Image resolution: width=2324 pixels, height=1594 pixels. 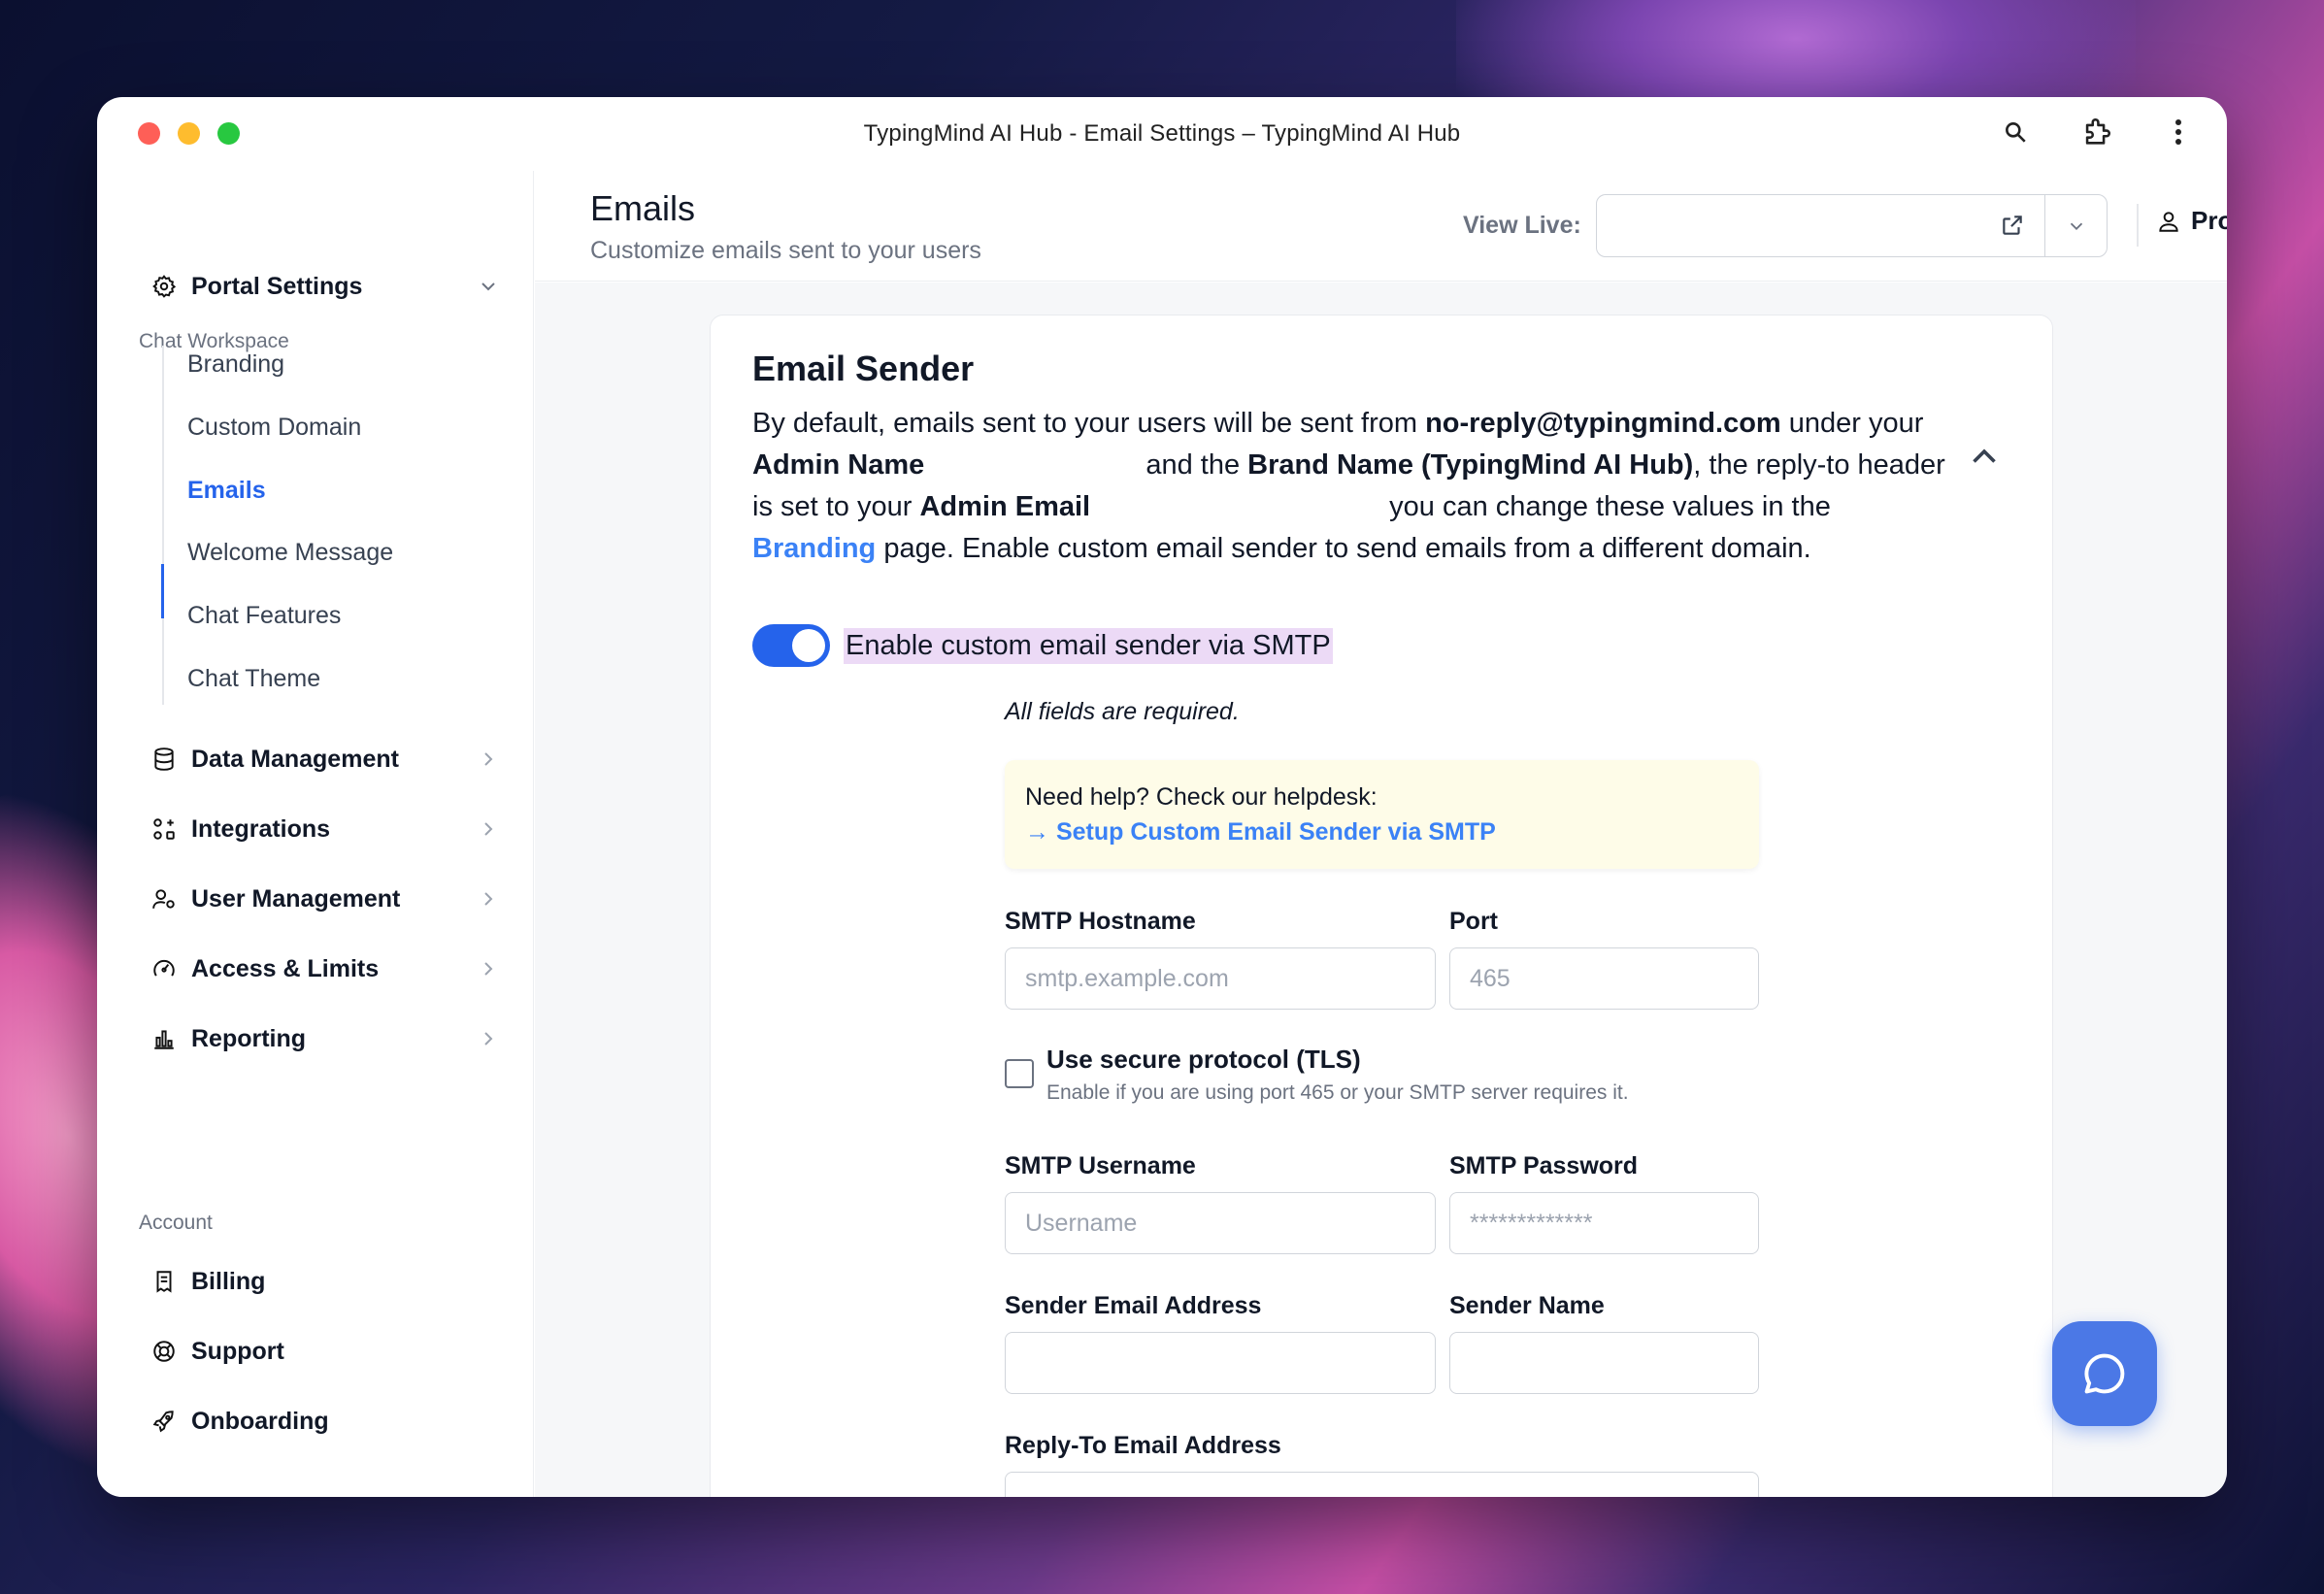 What do you see at coordinates (1201, 797) in the screenshot?
I see `help-text: Need help? Check our helpdesk:` at bounding box center [1201, 797].